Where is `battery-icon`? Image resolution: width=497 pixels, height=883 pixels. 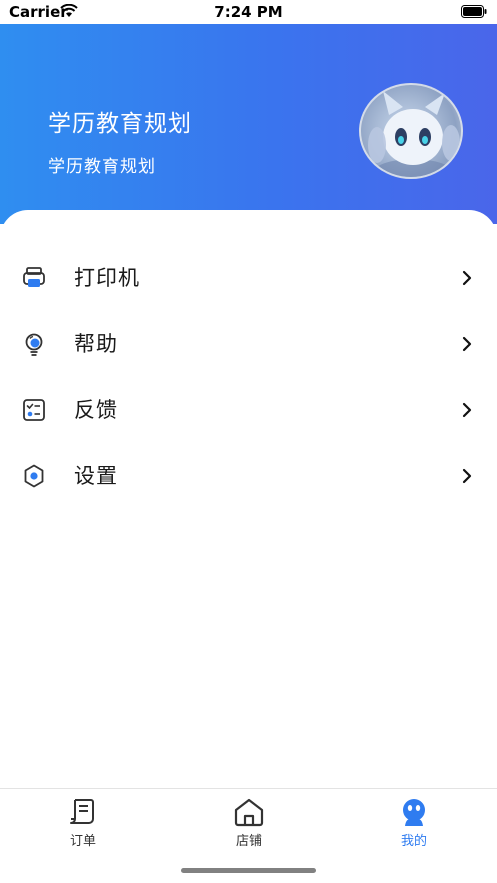
battery-icon is located at coordinates (474, 11).